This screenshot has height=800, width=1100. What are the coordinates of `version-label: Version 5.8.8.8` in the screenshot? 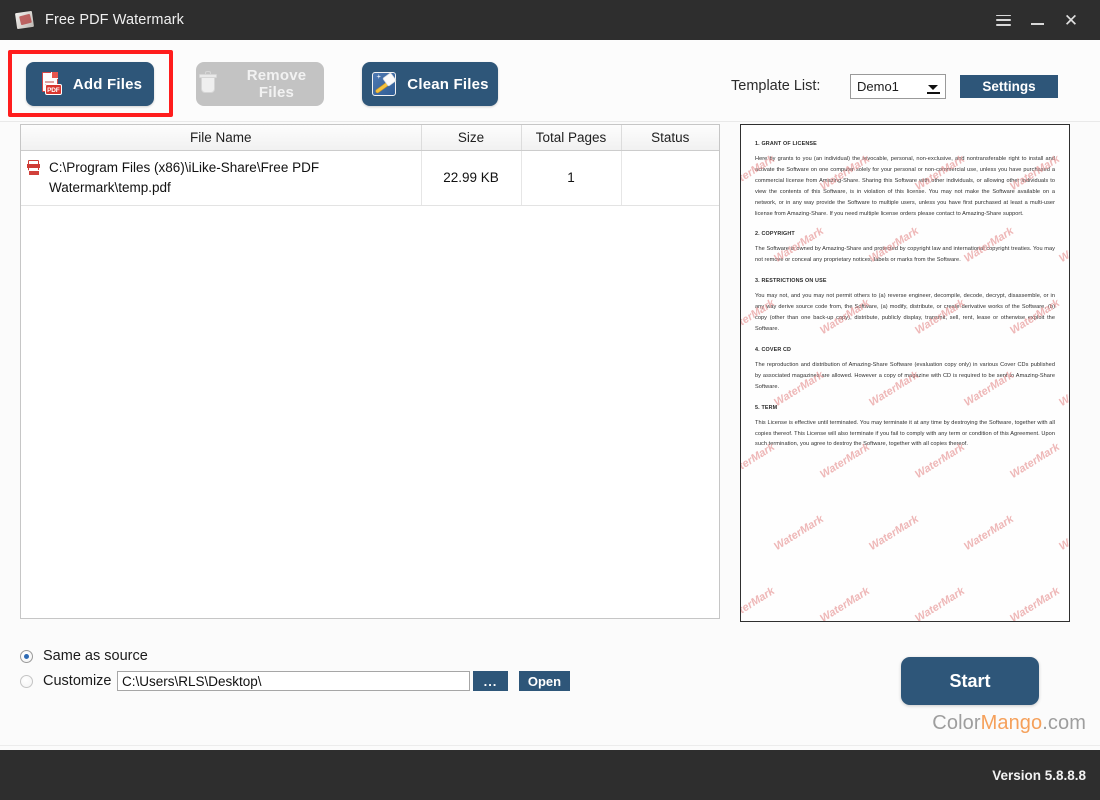 It's located at (1039, 775).